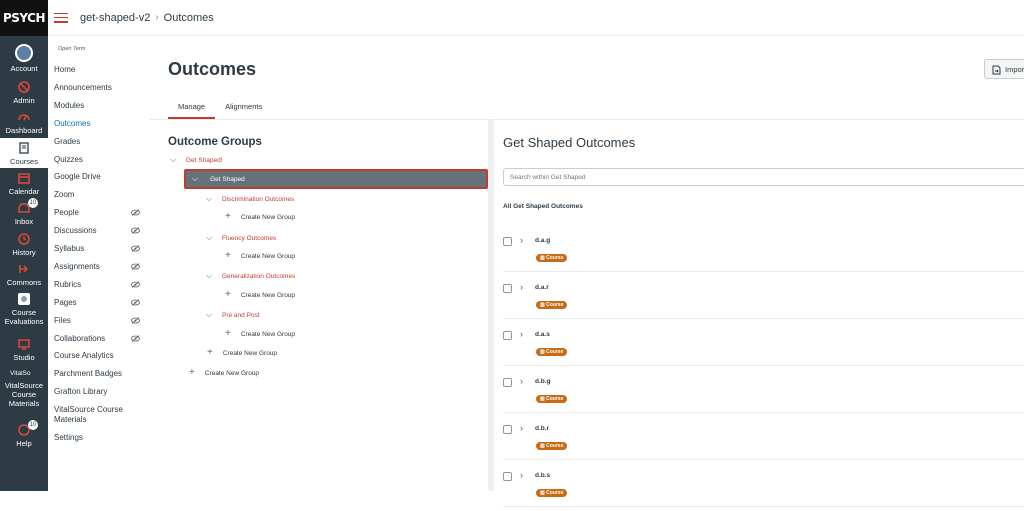 The height and width of the screenshot is (511, 1024). I want to click on outcome-row: ›d.b.g▥ Course, so click(763, 393).